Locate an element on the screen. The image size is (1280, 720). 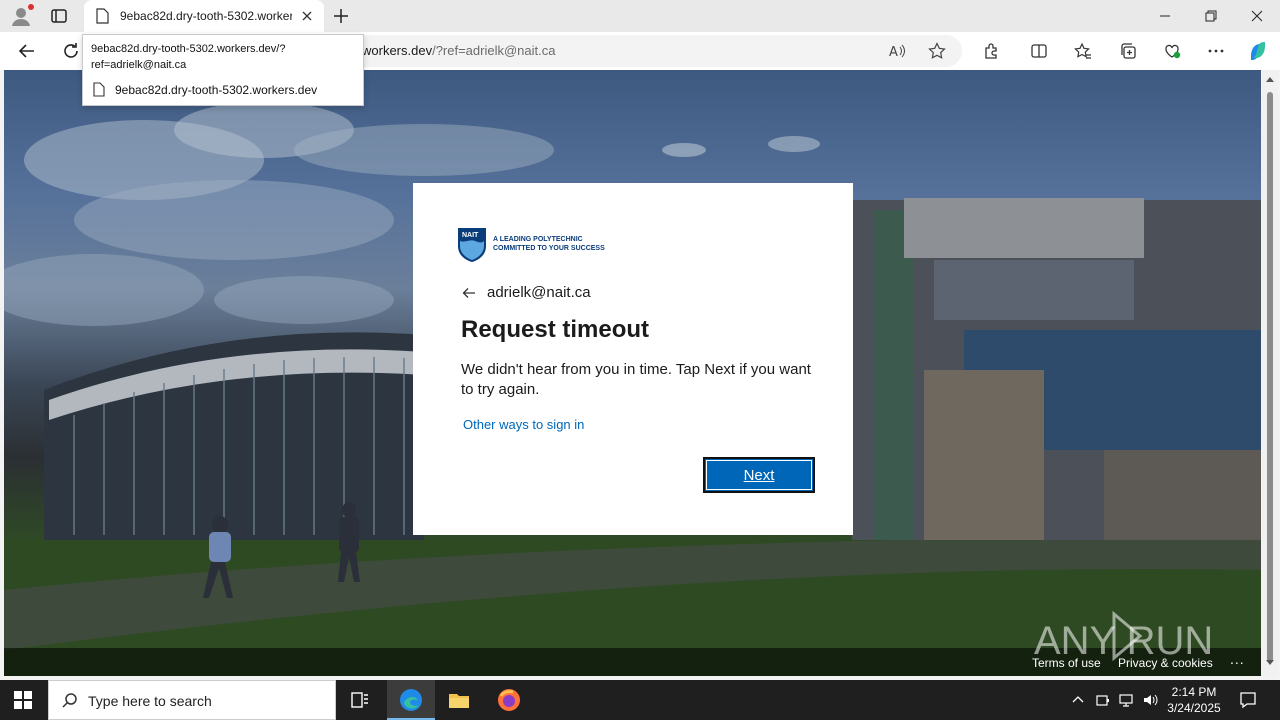
favorite-star-icon is located at coordinates (937, 51).